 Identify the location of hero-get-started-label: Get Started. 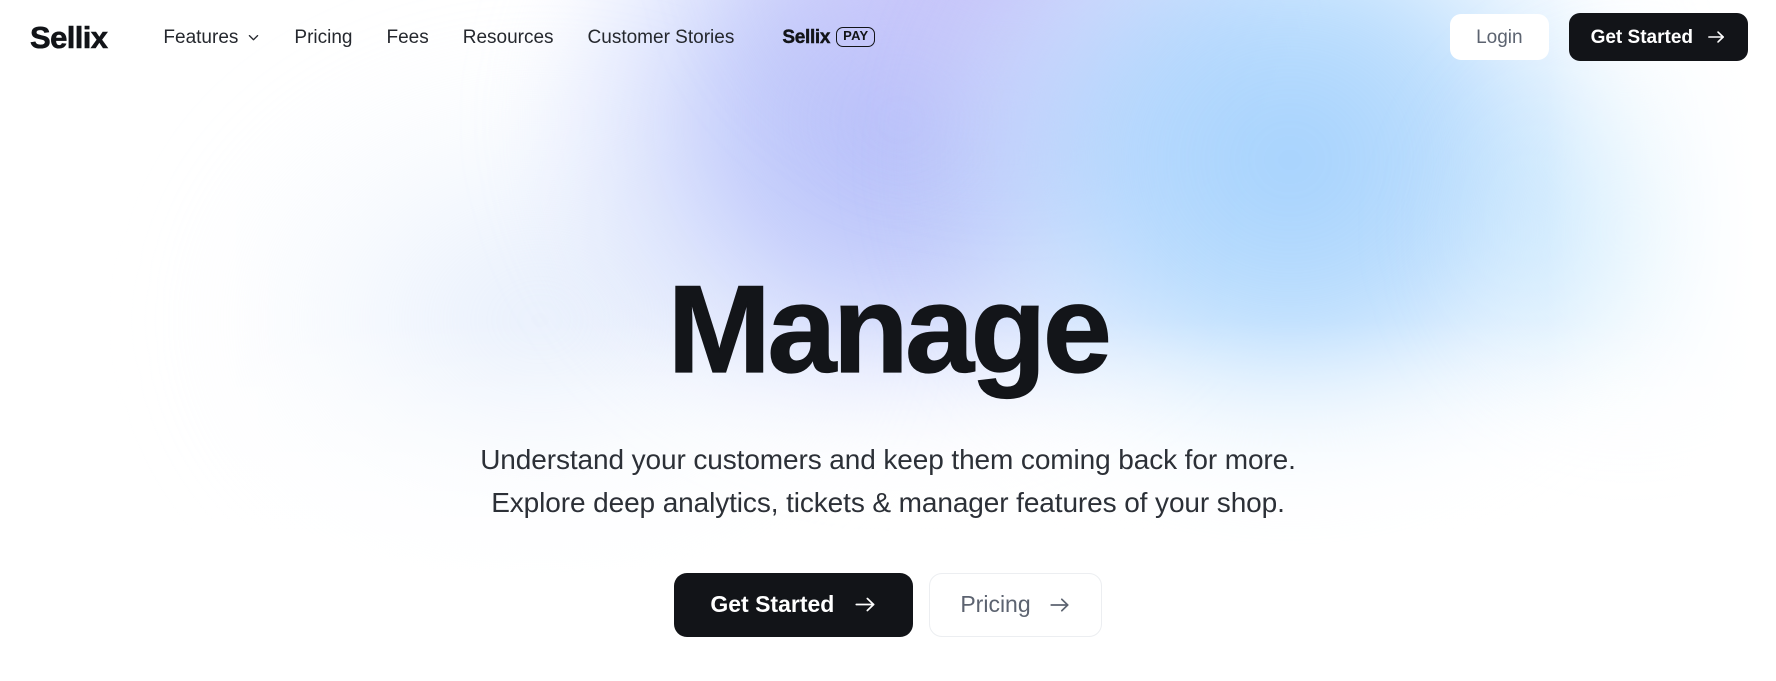
(772, 604).